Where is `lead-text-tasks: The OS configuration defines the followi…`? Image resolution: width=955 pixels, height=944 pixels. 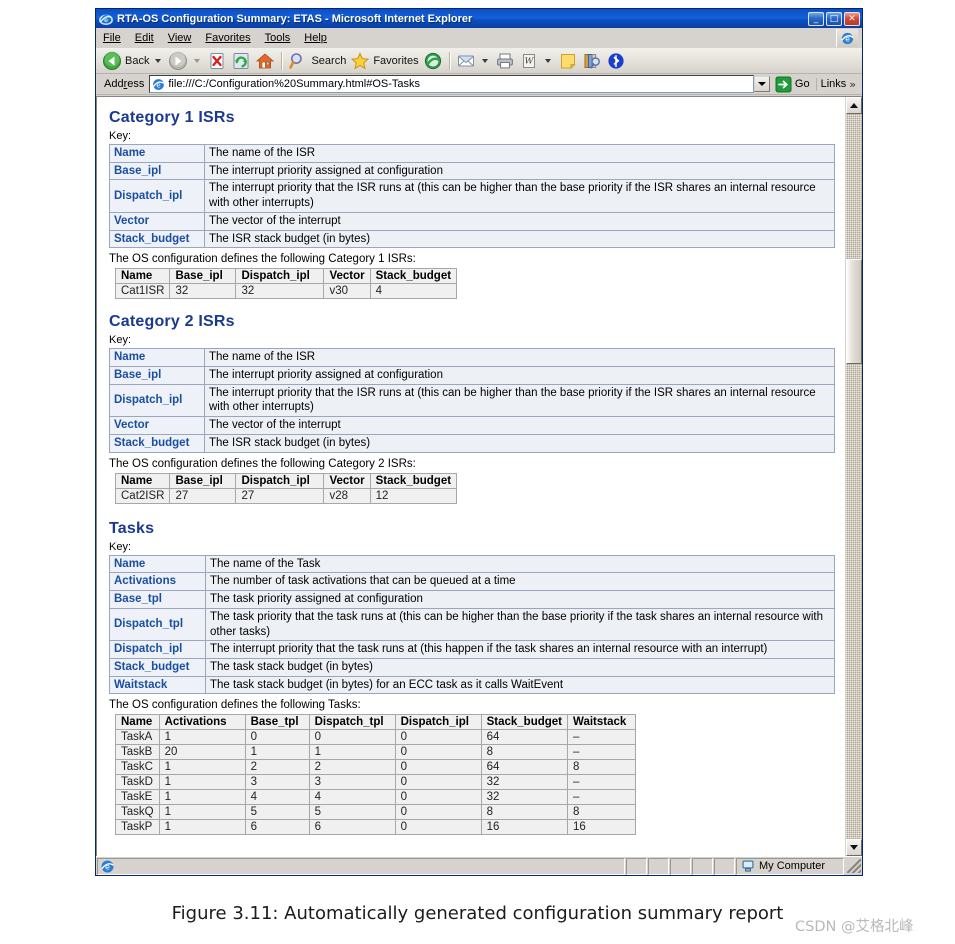
lead-text-tasks: The OS configuration defines the followi… is located at coordinates (235, 705).